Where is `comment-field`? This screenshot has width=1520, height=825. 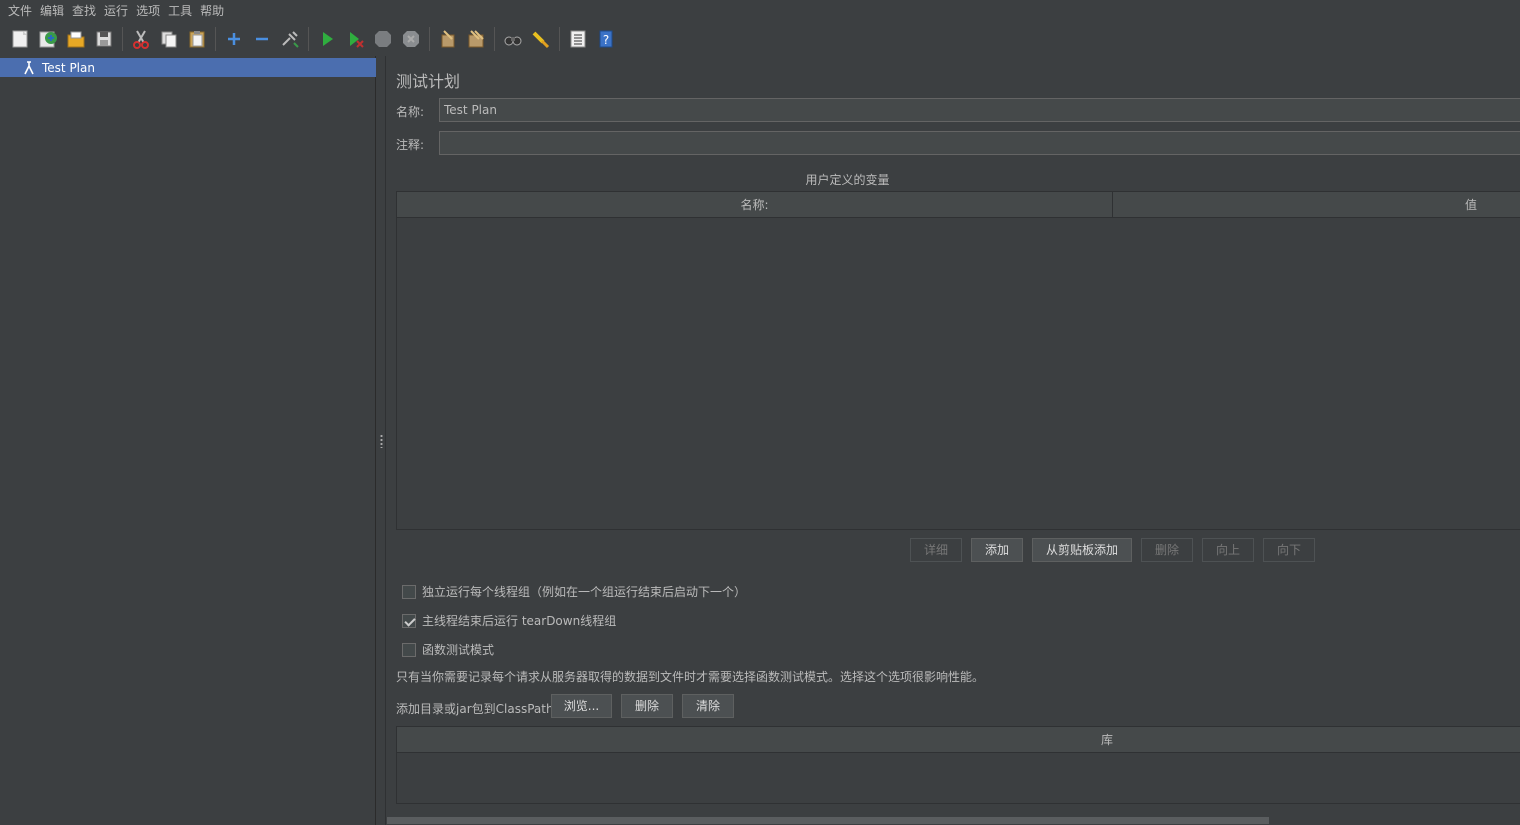
comment-field is located at coordinates (979, 143).